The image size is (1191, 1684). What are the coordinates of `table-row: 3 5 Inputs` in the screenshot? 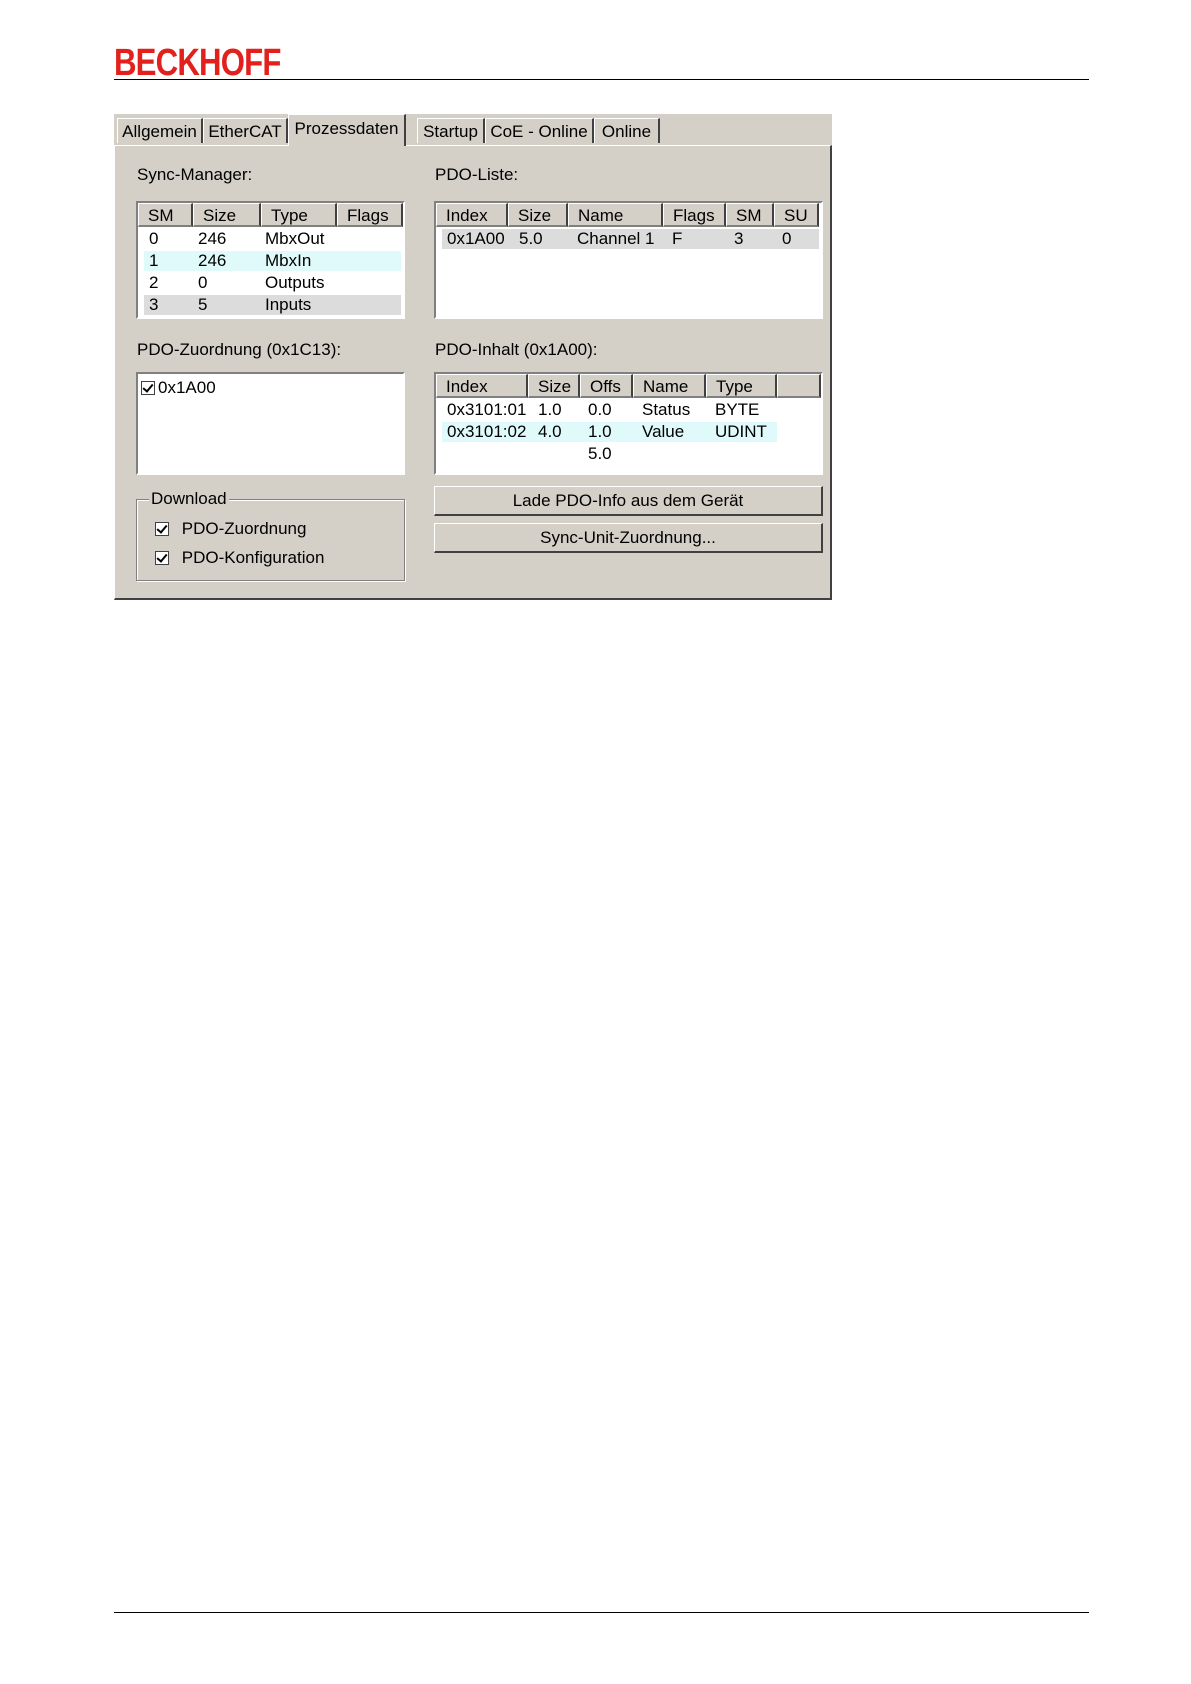 It's located at (272, 305).